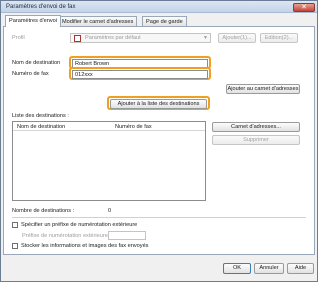  I want to click on profile-select-value: Paramètres par défaut, so click(113, 38).